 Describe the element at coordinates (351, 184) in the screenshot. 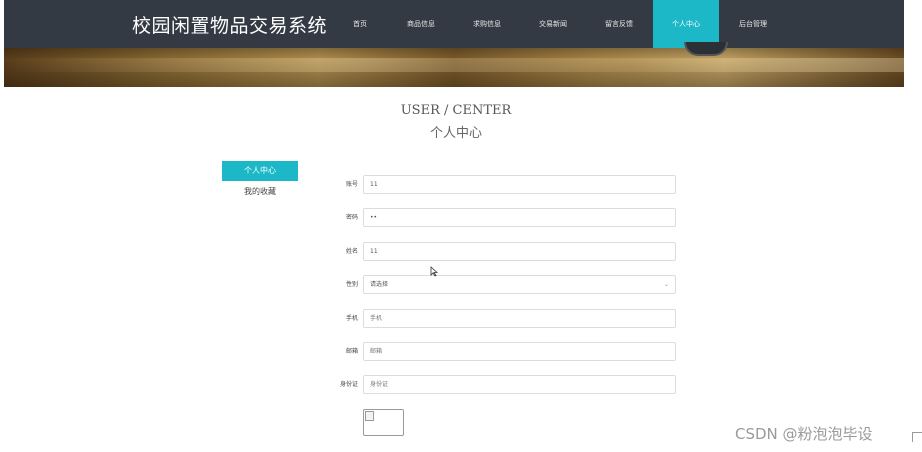

I see `account-label: 账号` at that location.